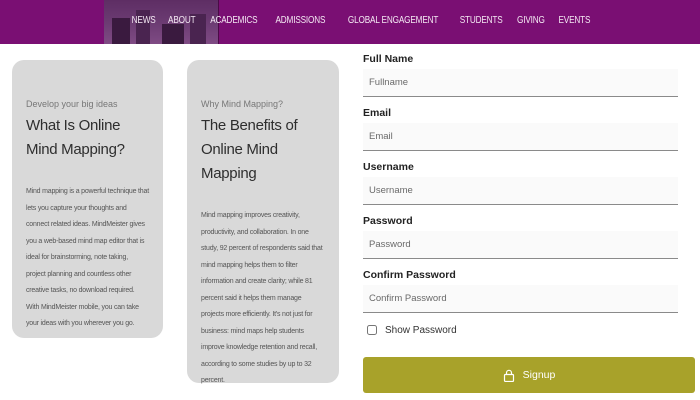 This screenshot has width=700, height=400. Describe the element at coordinates (388, 167) in the screenshot. I see `username-label: Username` at that location.